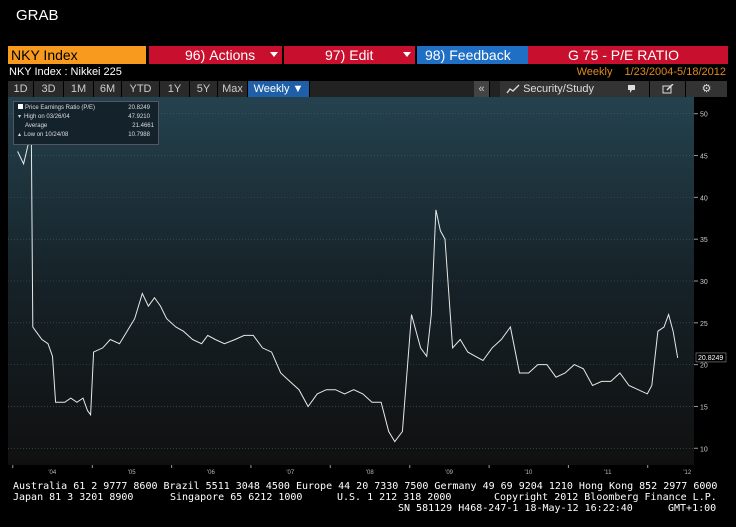 This screenshot has width=736, height=527. I want to click on actions-number: 96), so click(195, 55).